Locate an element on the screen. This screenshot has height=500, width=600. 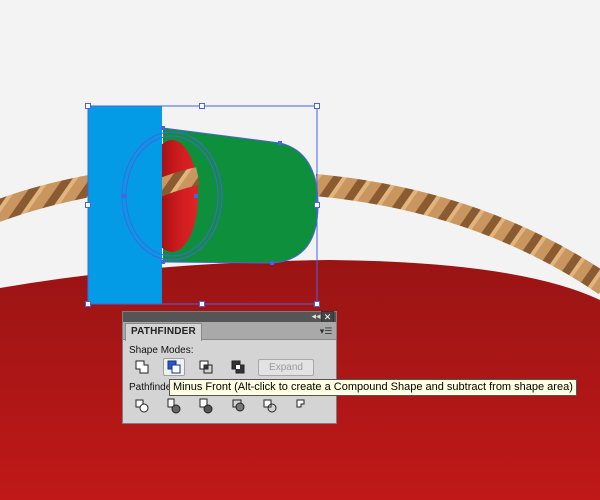
crop-button is located at coordinates (238, 406).